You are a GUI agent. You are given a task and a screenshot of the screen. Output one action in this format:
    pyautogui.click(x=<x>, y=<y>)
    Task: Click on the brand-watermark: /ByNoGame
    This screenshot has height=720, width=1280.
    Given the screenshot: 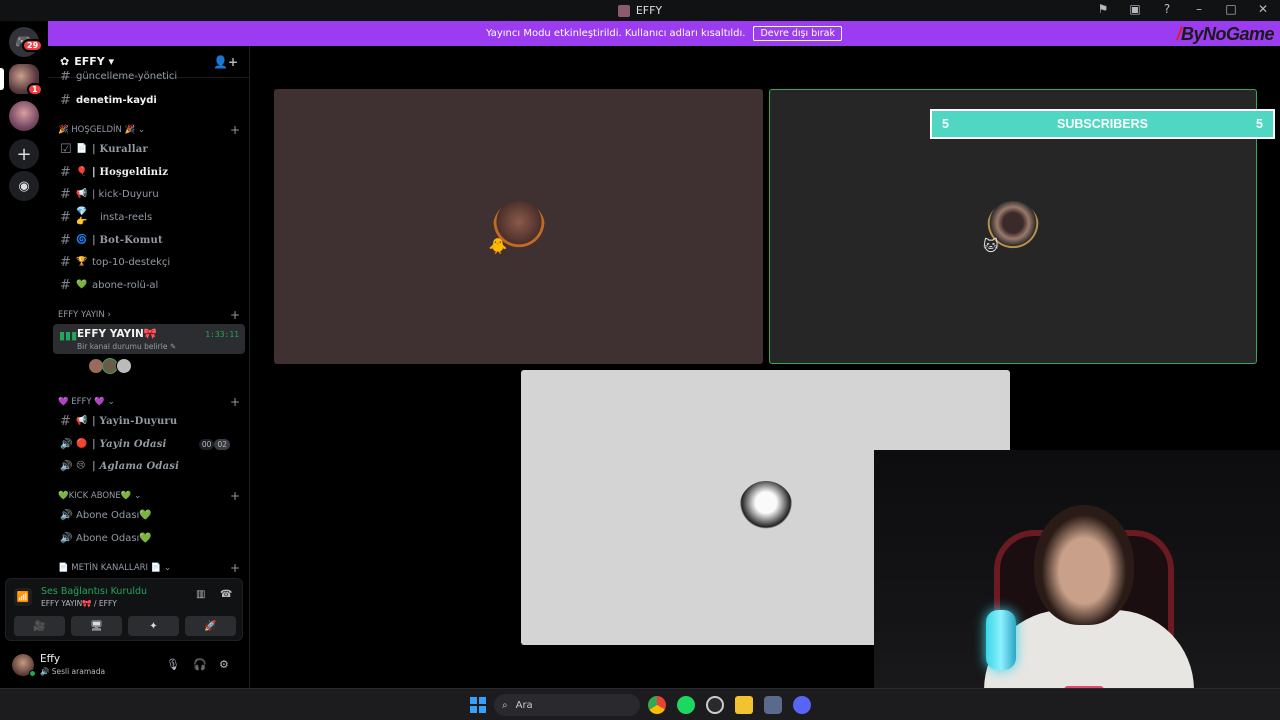 What is the action you would take?
    pyautogui.click(x=1225, y=34)
    